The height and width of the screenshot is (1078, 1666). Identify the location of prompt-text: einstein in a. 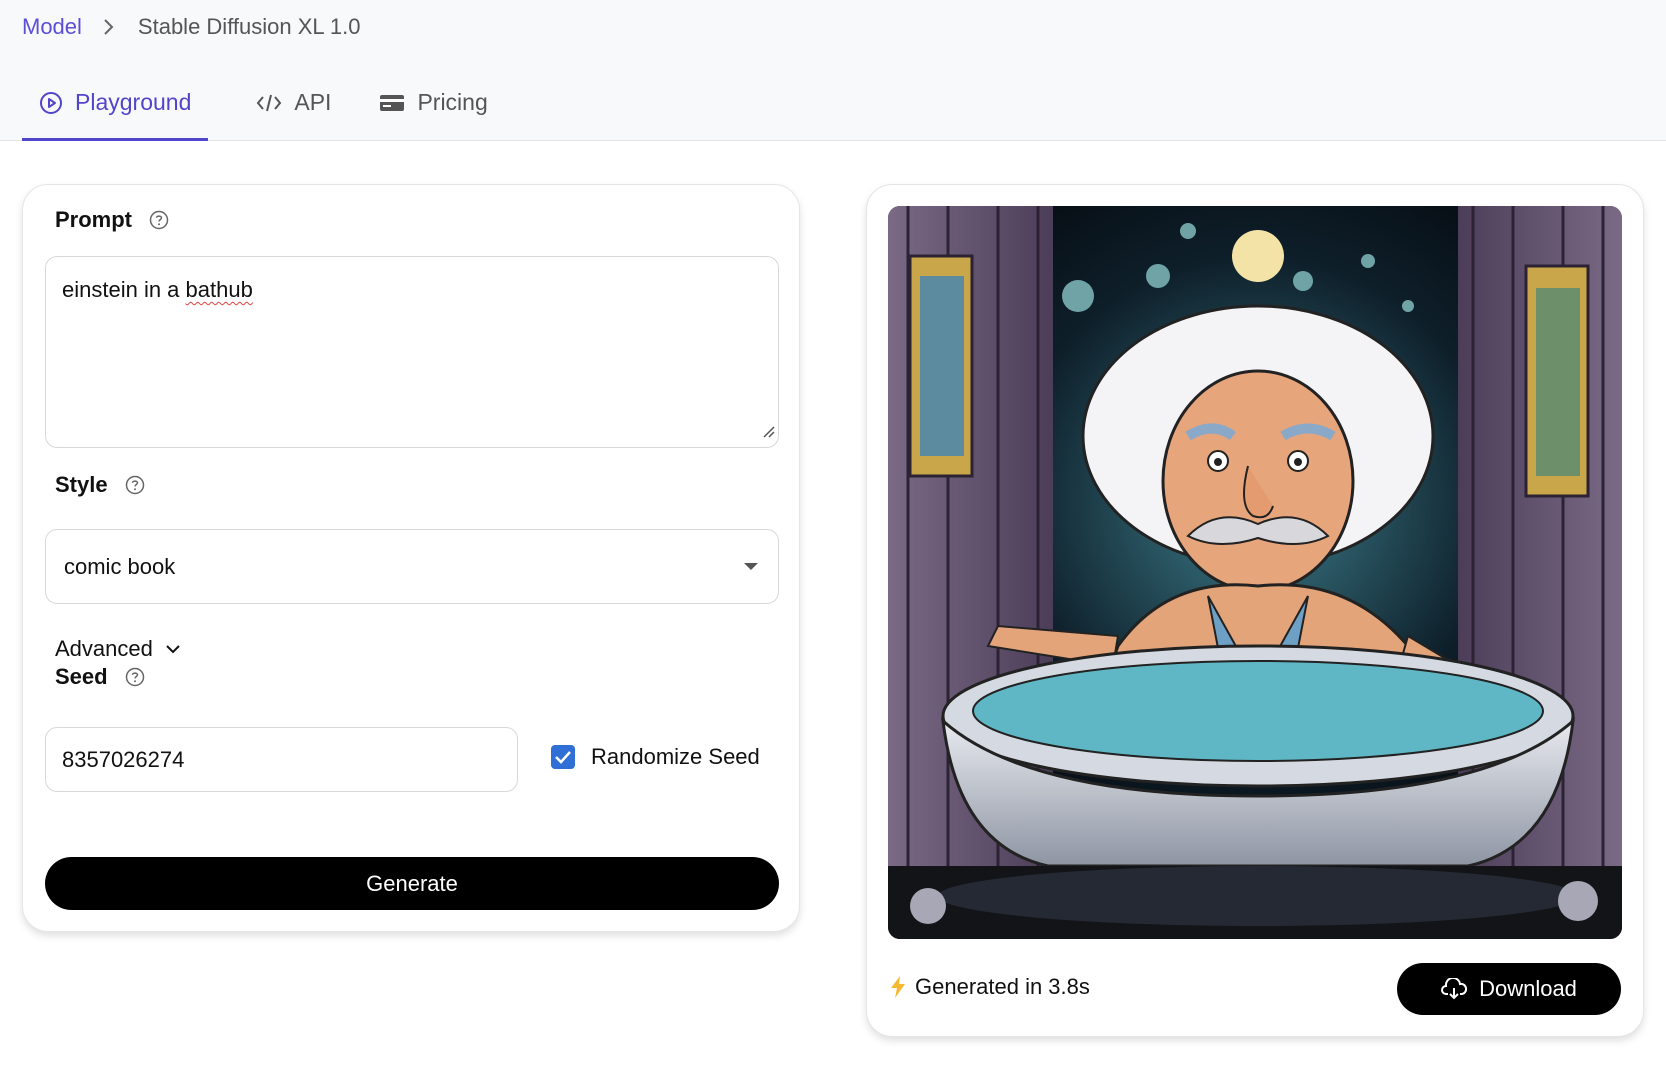
(124, 289).